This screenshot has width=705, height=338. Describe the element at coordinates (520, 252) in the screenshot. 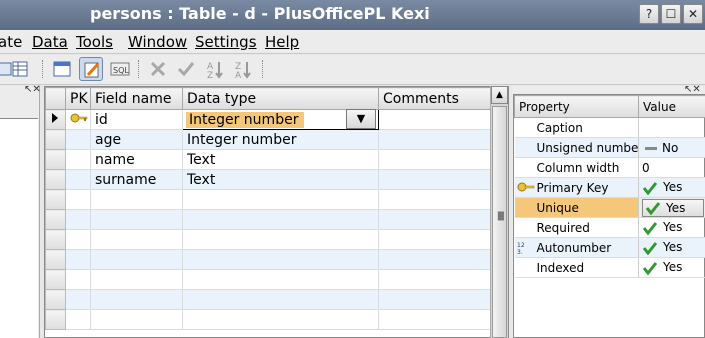

I see `svg-text: 3.` at that location.